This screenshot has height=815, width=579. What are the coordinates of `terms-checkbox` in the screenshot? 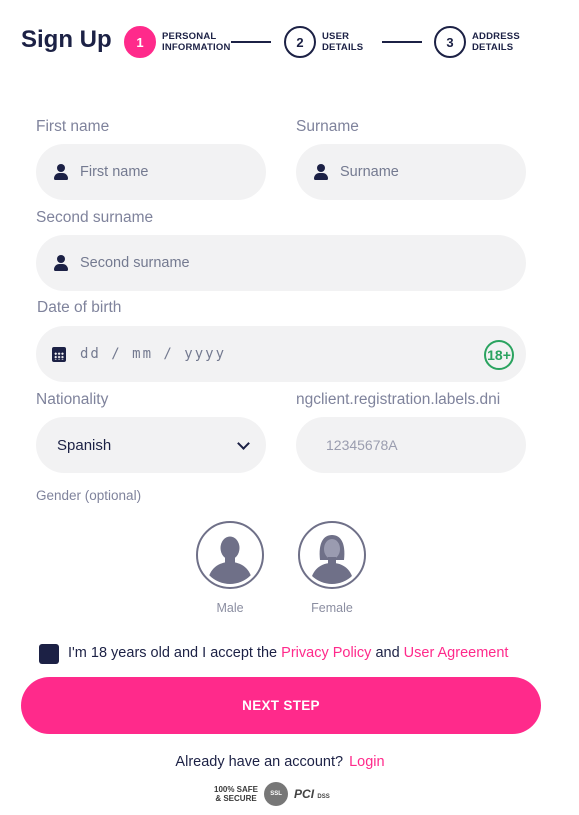 It's located at (49, 654).